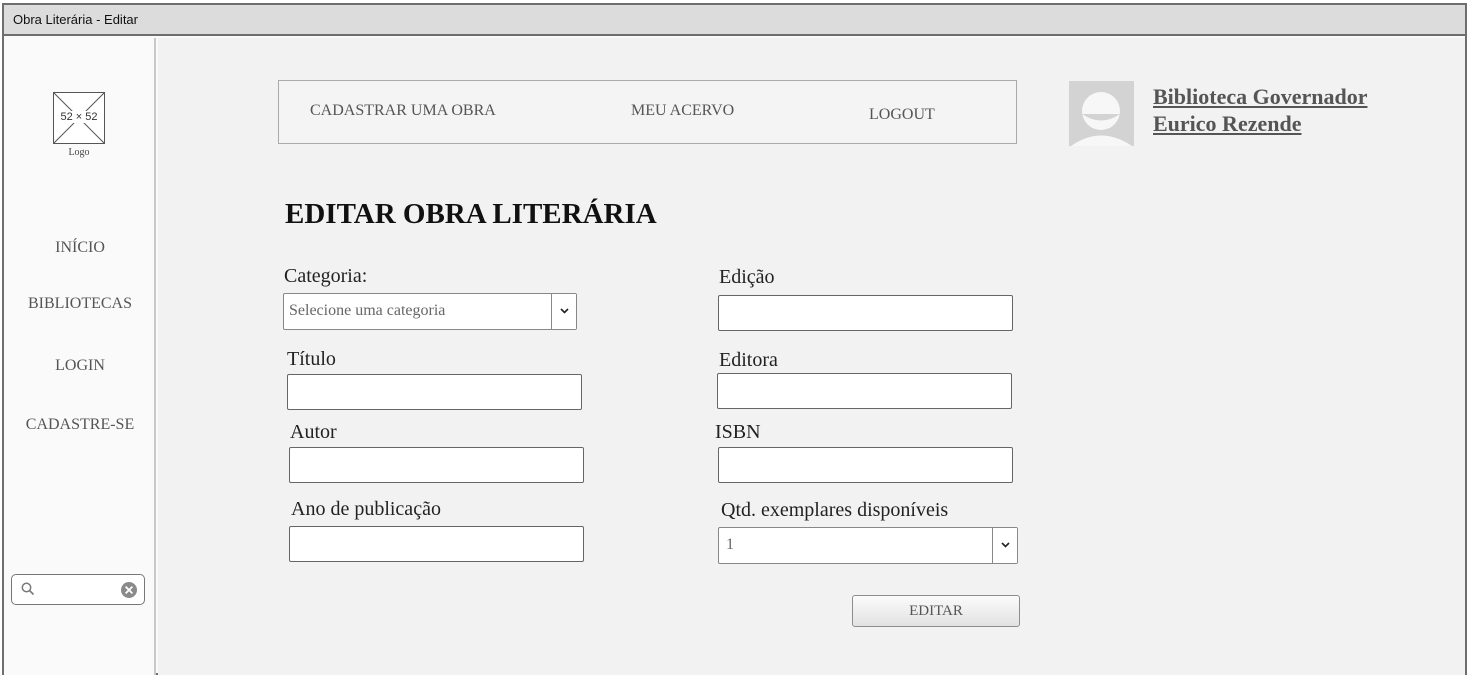 This screenshot has height=677, width=1470. Describe the element at coordinates (436, 465) in the screenshot. I see `autor-input` at that location.